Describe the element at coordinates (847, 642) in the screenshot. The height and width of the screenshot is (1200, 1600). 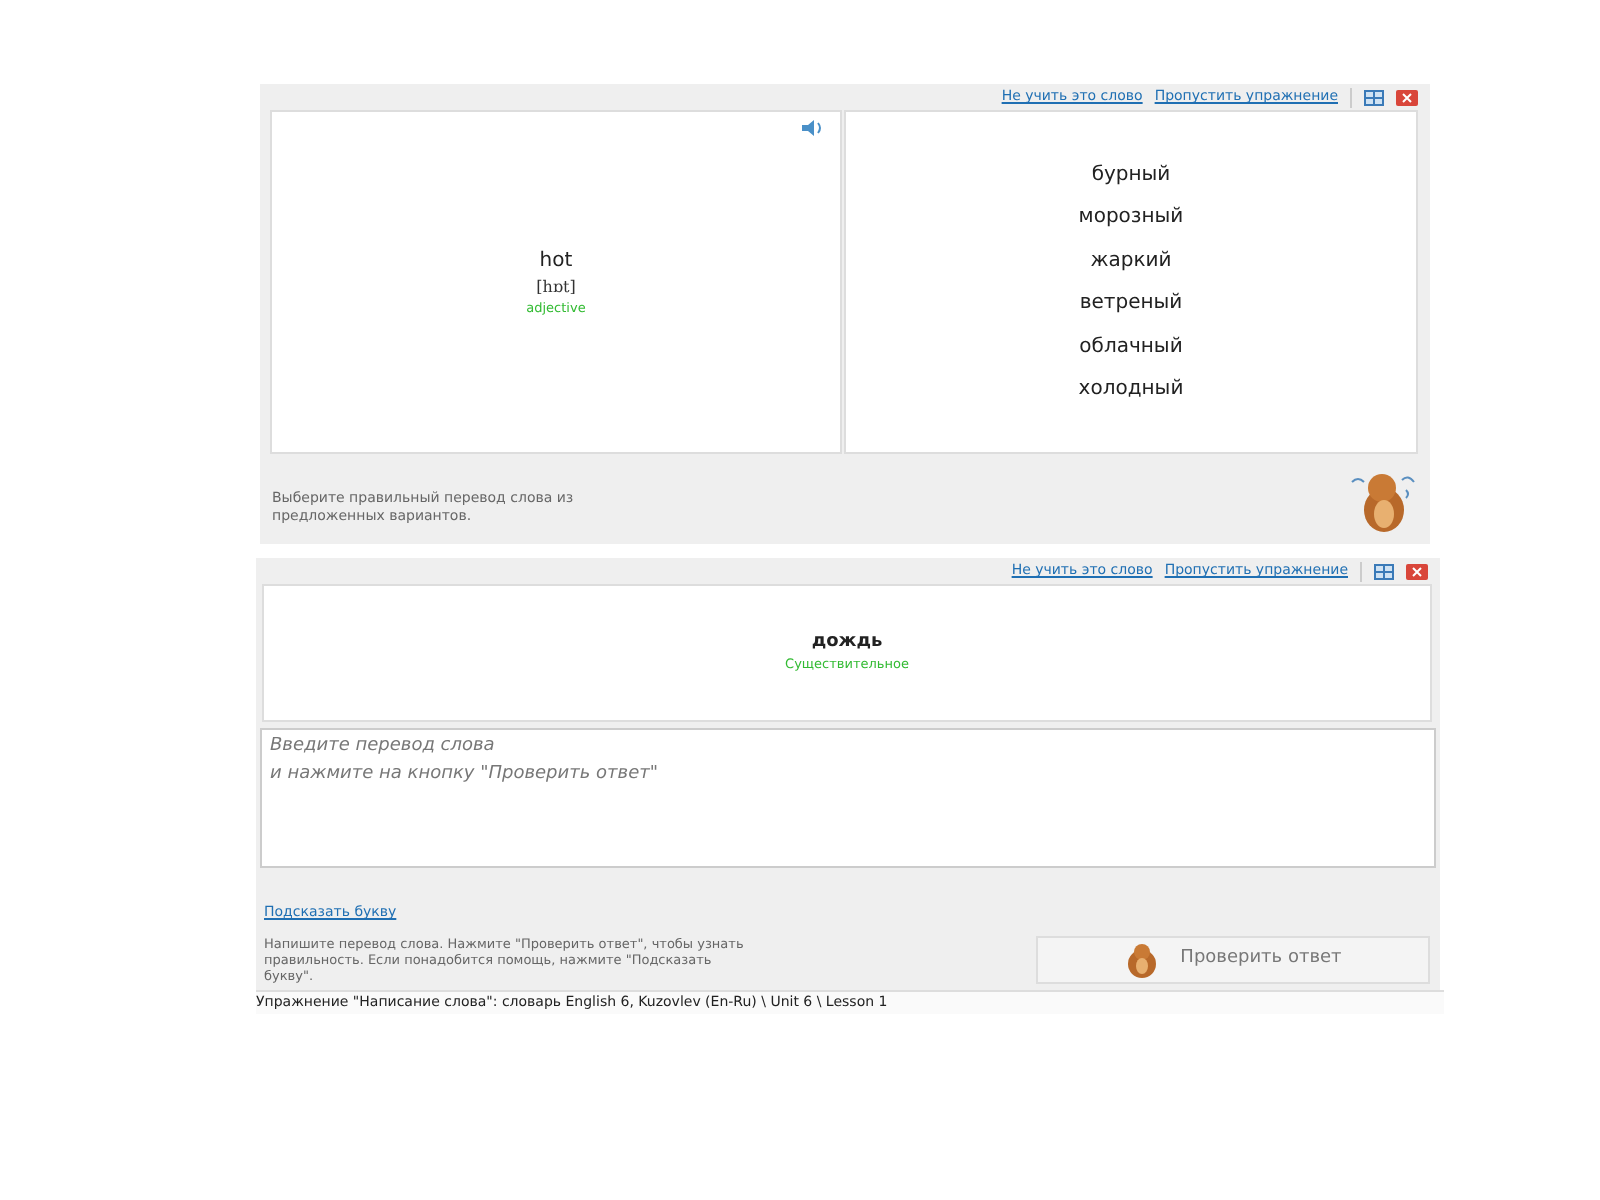
I see `word: дождь` at that location.